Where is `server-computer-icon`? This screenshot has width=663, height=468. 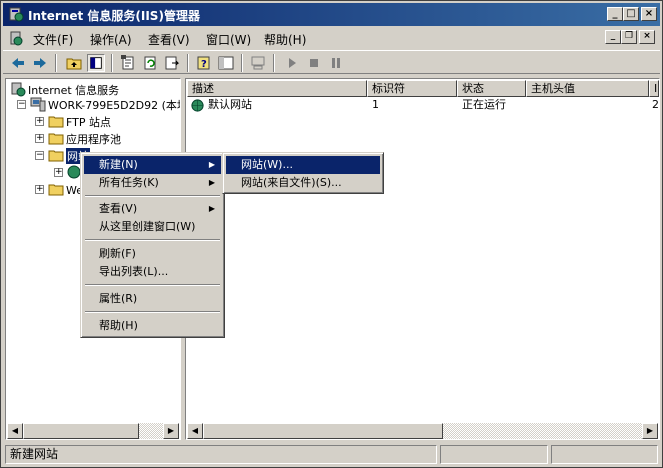
server-computer-icon is located at coordinates (38, 104).